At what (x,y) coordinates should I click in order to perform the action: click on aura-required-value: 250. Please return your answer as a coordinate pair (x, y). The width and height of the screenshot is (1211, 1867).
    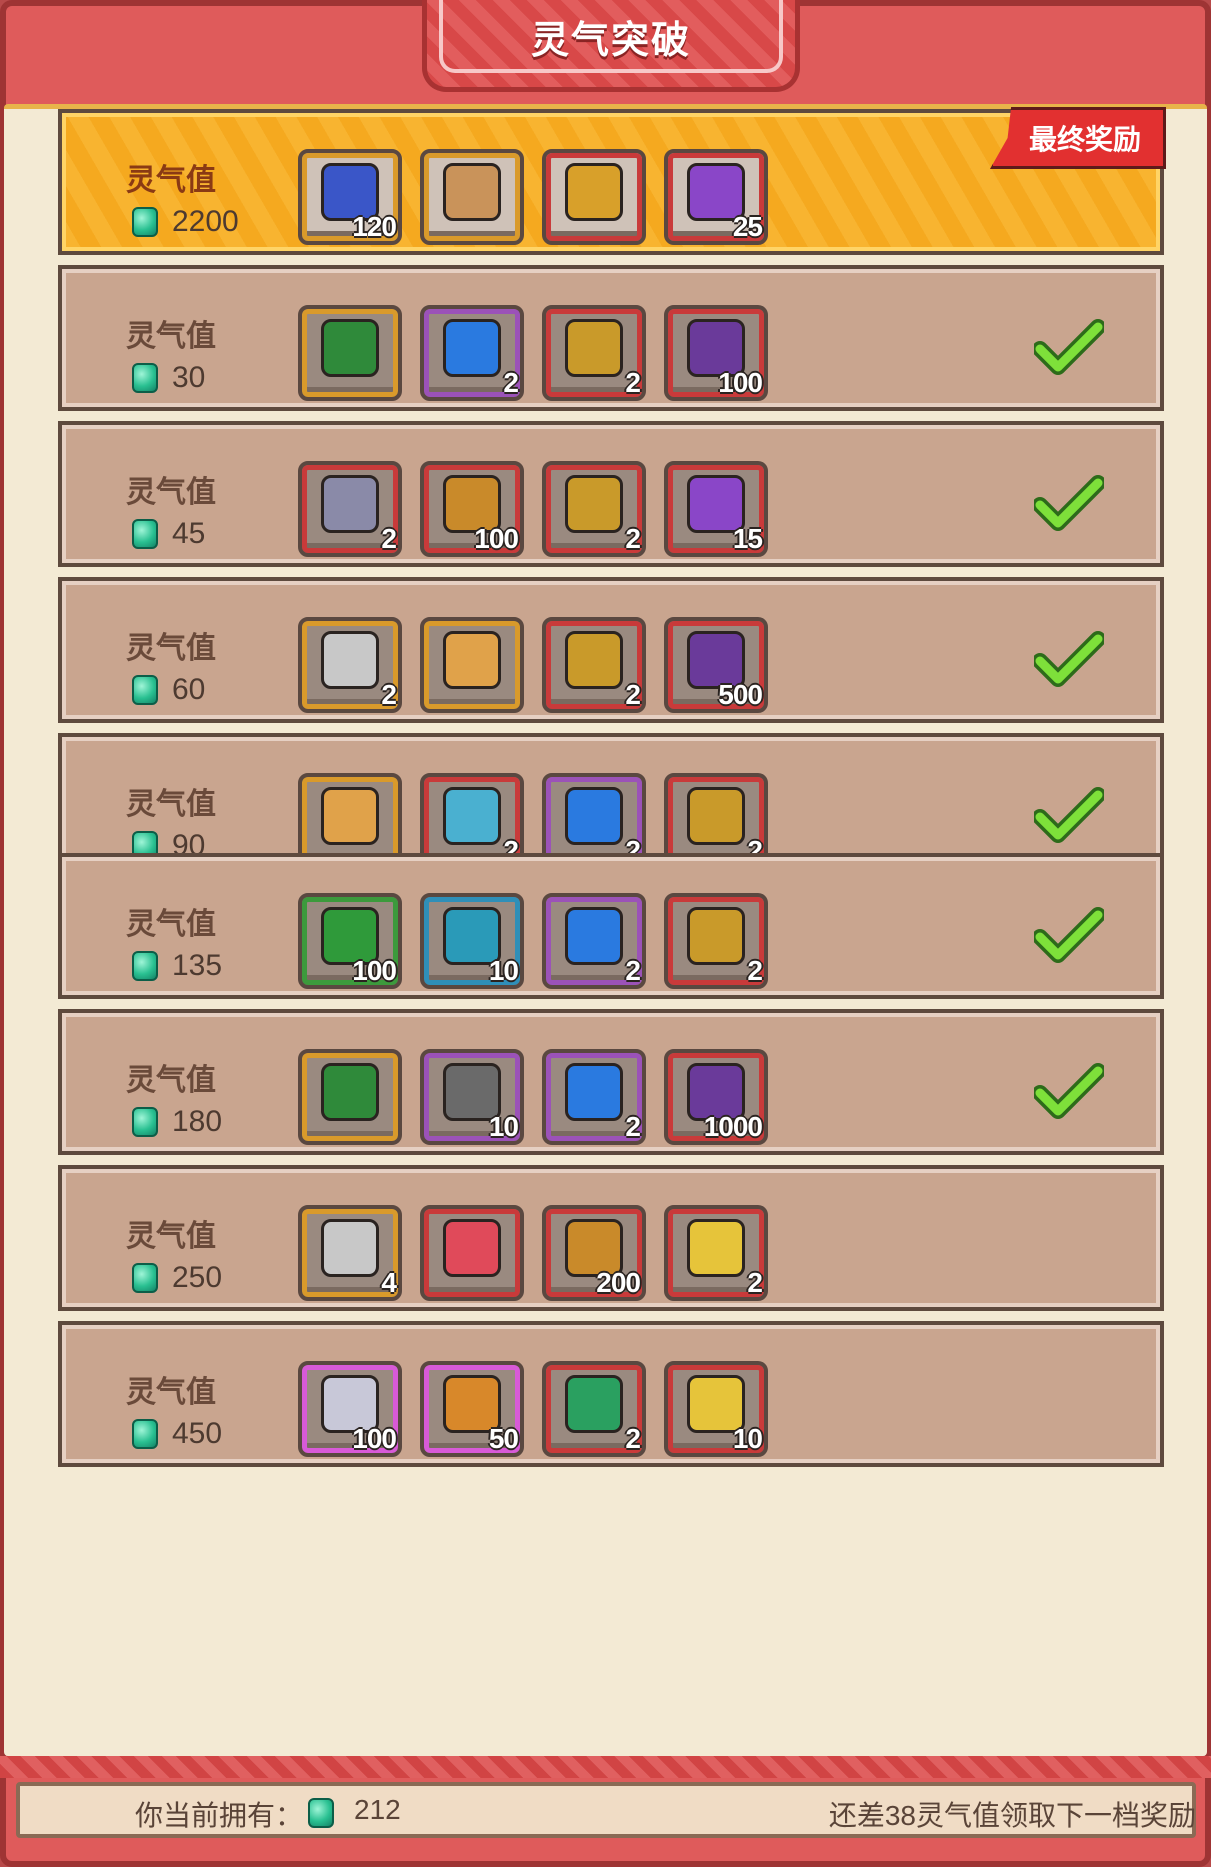
    Looking at the image, I should click on (197, 1277).